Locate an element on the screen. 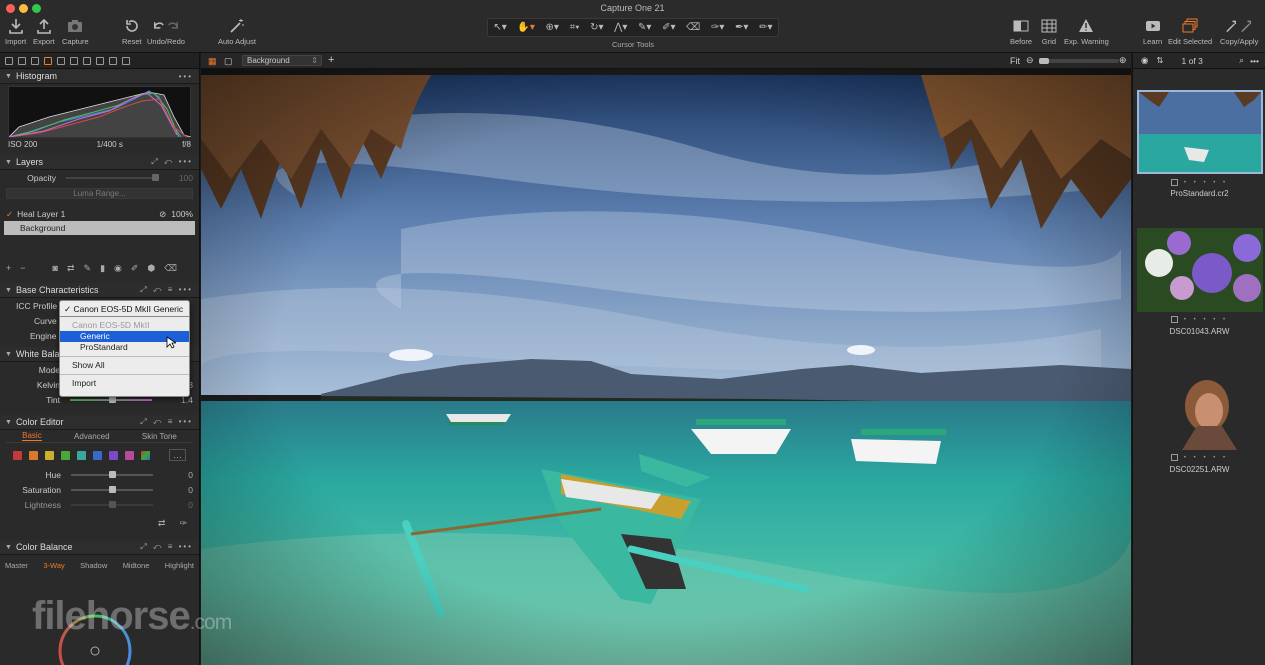 This screenshot has width=1265, height=665. annotate-cursor-icon: ✏▾ is located at coordinates (765, 27).